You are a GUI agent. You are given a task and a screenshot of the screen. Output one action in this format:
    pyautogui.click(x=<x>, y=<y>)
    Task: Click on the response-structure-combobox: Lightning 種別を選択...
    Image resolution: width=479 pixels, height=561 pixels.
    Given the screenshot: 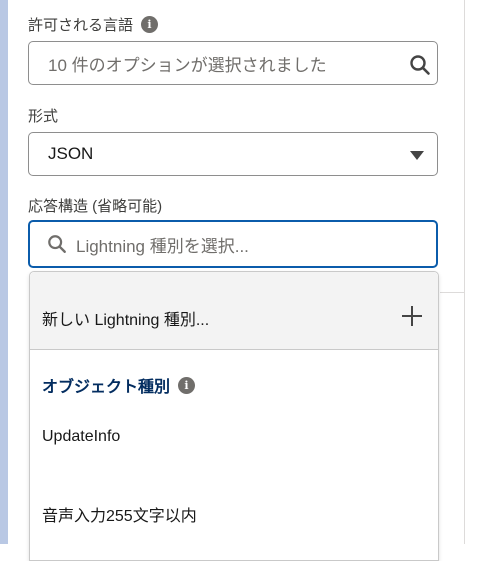 What is the action you would take?
    pyautogui.click(x=233, y=244)
    